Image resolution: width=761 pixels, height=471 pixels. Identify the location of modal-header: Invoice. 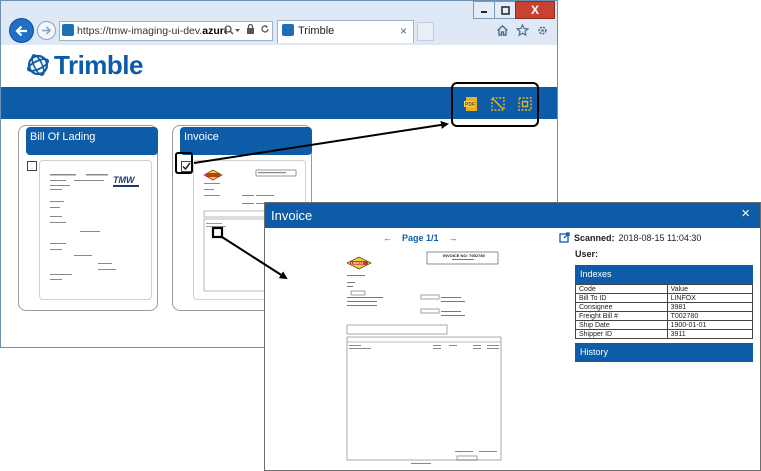
(512, 215).